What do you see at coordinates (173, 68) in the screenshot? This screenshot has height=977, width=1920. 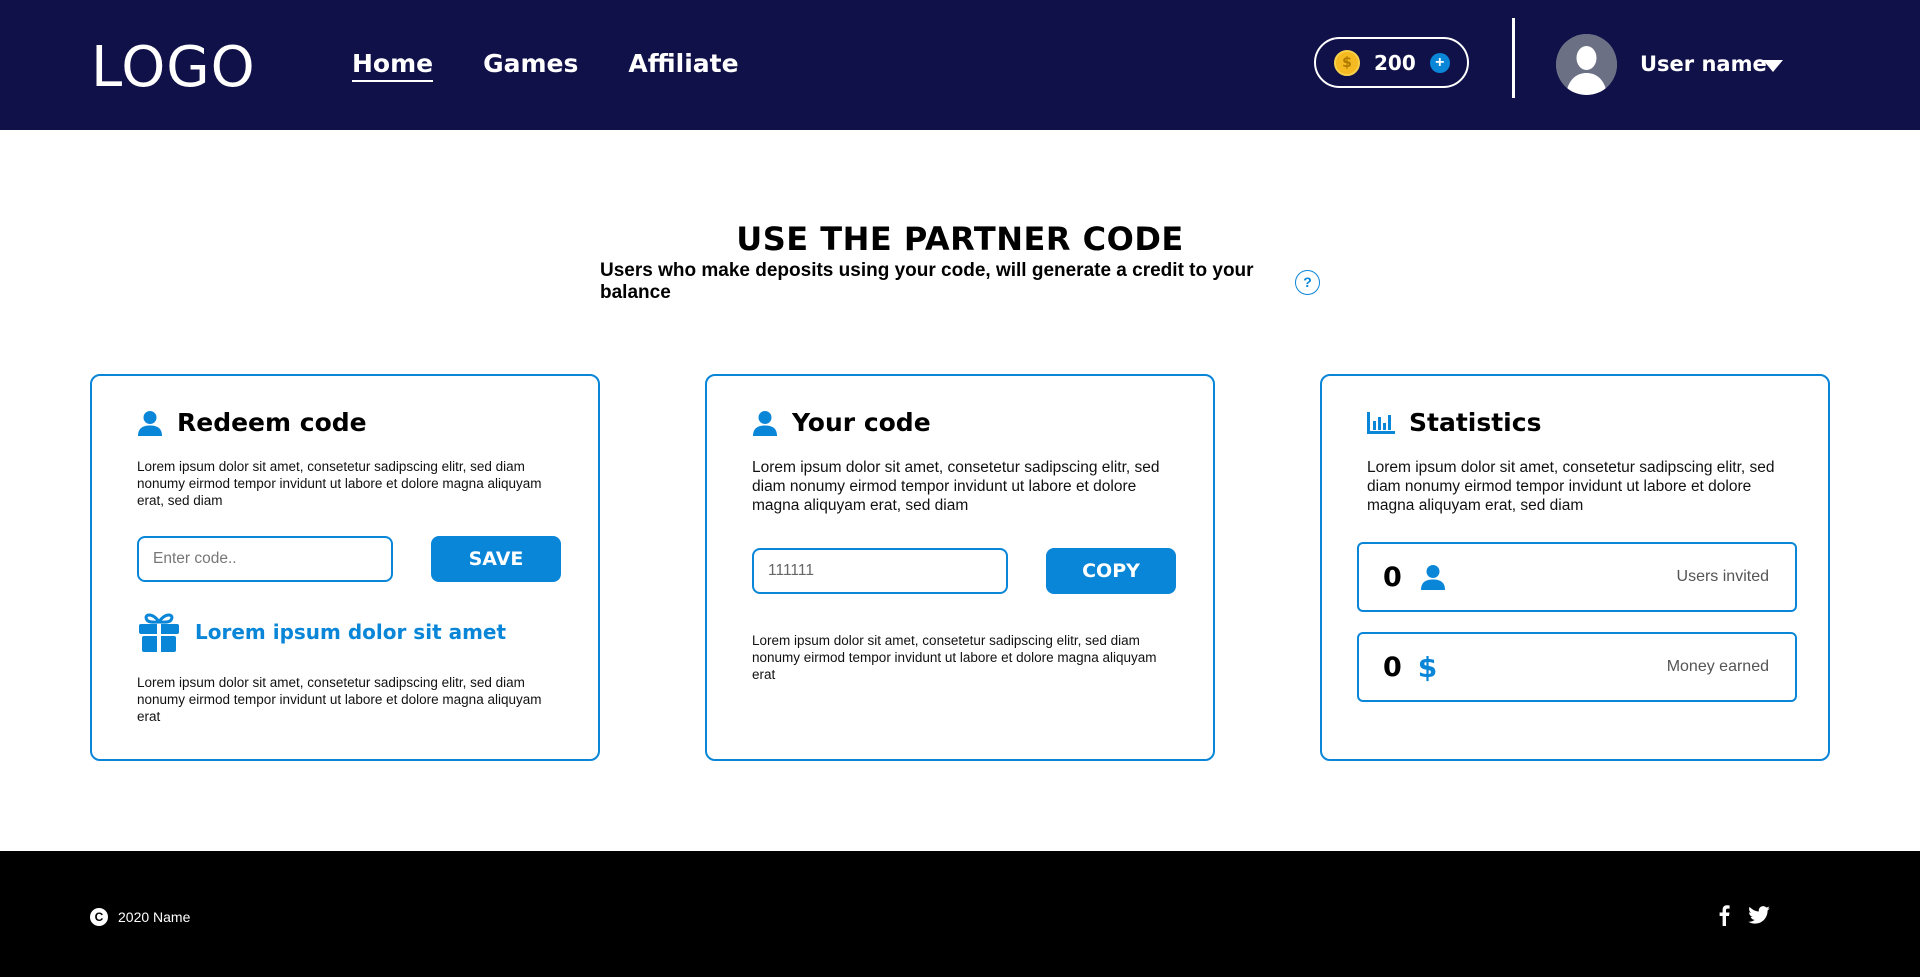 I see `logo: LOGO` at bounding box center [173, 68].